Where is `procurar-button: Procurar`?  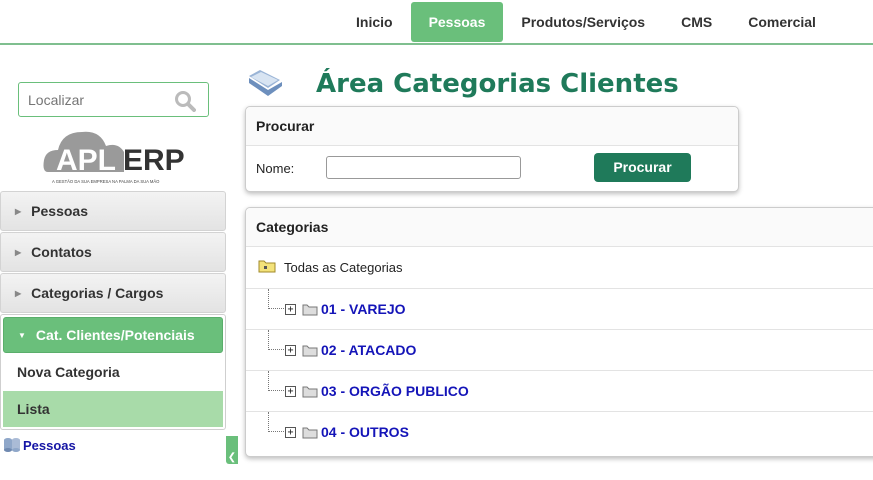
procurar-button: Procurar is located at coordinates (642, 167).